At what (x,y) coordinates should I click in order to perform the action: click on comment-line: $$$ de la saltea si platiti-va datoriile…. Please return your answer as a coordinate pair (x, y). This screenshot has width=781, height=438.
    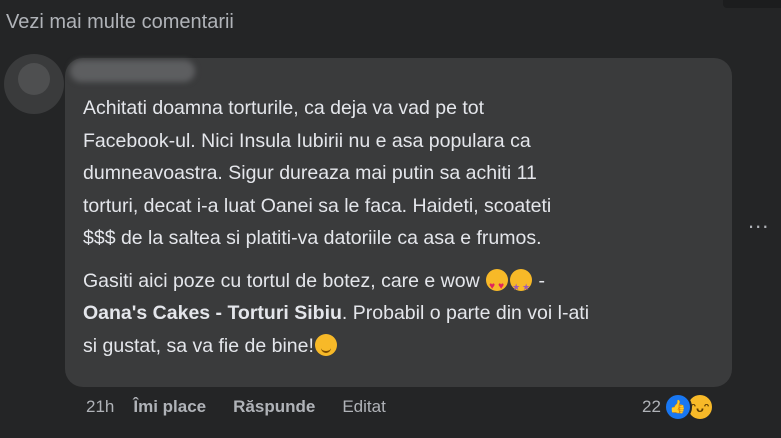
    Looking at the image, I should click on (312, 238).